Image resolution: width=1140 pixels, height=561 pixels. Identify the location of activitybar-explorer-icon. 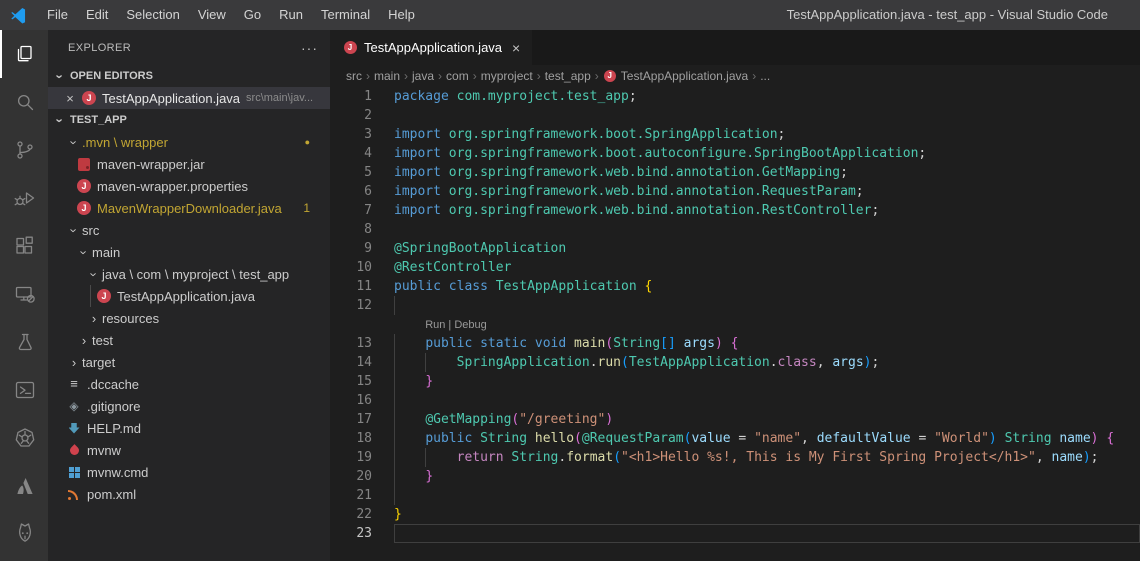
(24, 54).